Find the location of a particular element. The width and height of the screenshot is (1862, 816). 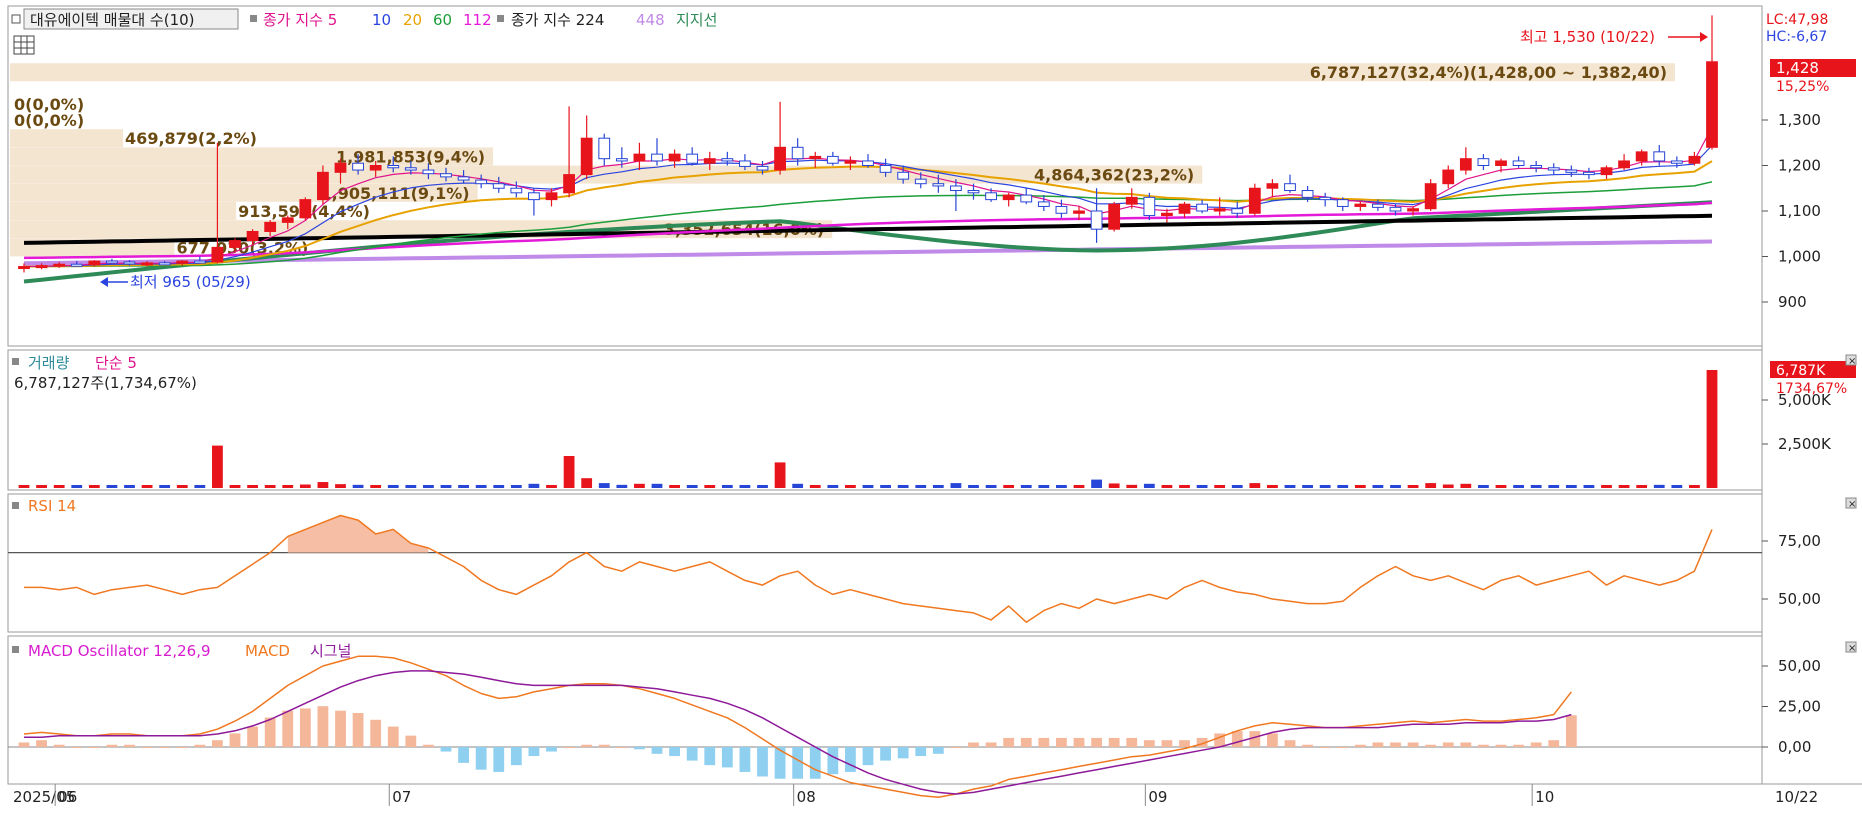

volume-profile-label: 6,787,127(32,4%)(1,428,00 ~ 1,382,40) is located at coordinates (1488, 72).